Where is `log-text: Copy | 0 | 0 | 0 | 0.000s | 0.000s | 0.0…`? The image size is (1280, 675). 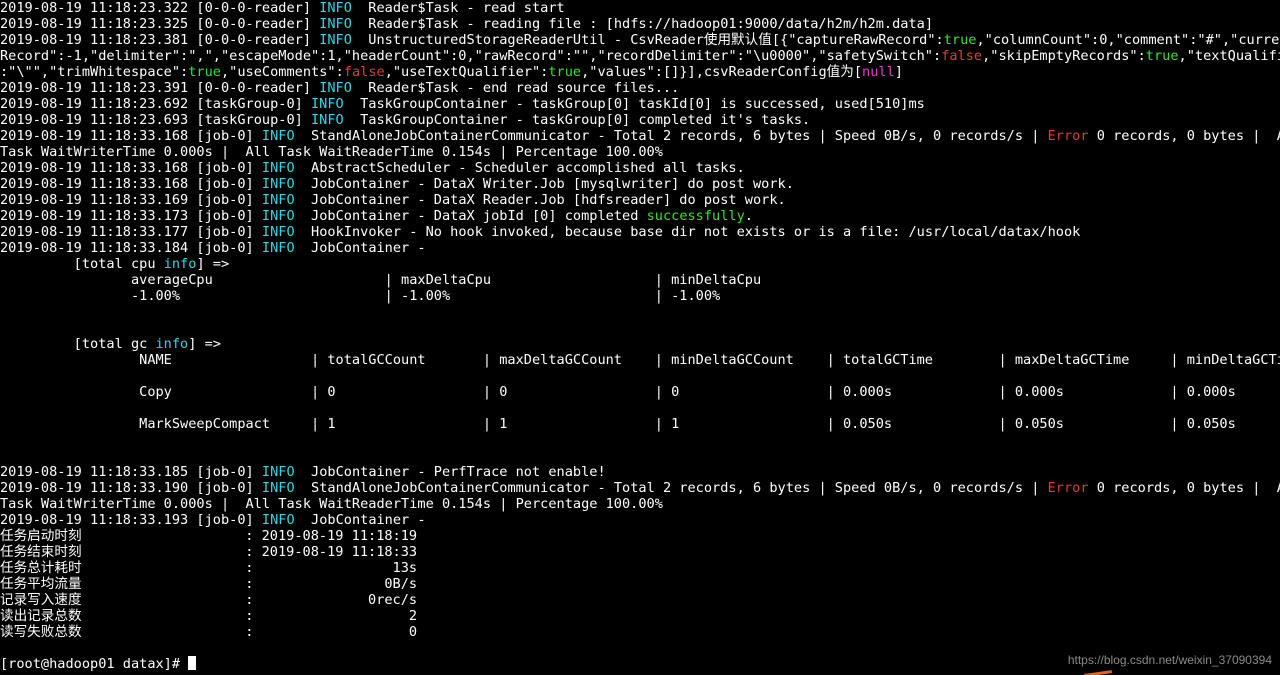
log-text: Copy | 0 | 0 | 0 | 0.000s | 0.000s | 0.0… is located at coordinates (618, 392).